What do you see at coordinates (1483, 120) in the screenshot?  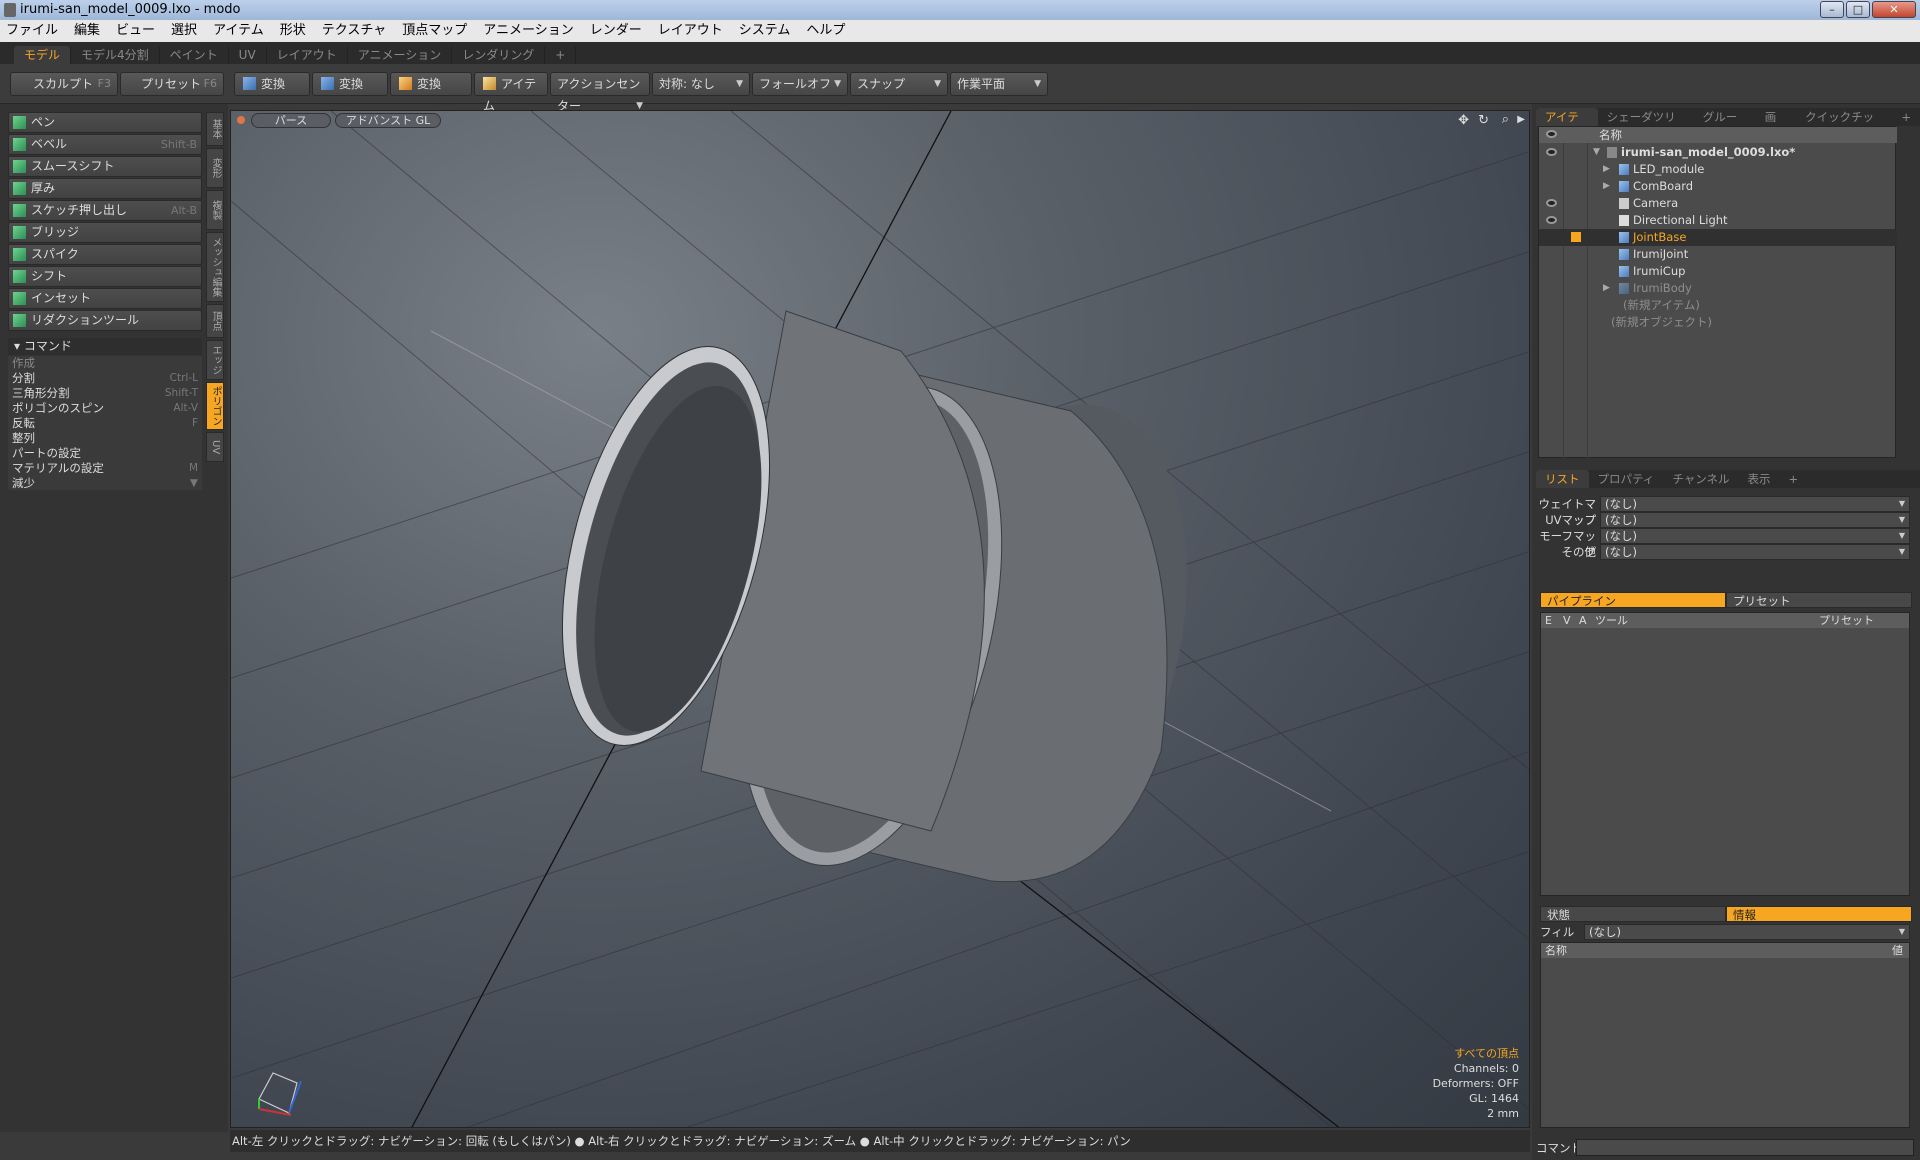 I see `rotate-view-icon: ↻` at bounding box center [1483, 120].